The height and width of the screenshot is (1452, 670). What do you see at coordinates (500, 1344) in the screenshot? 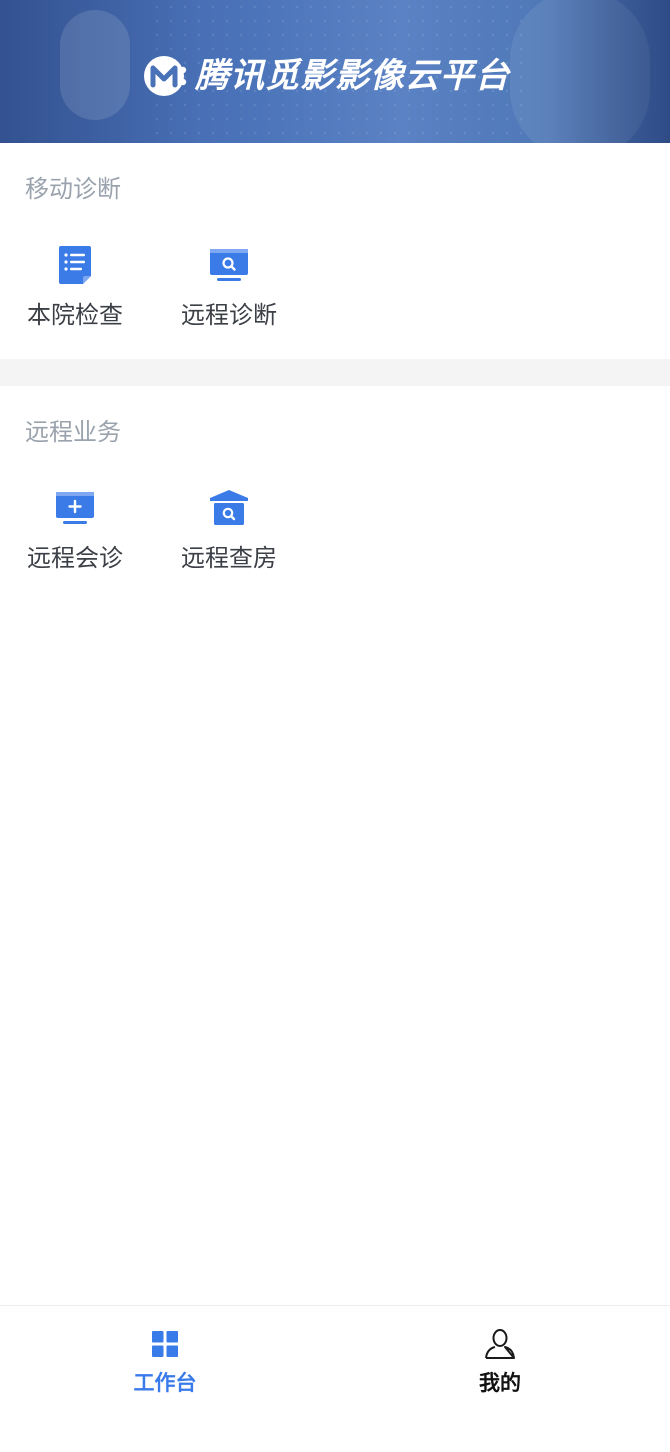
I see `user-icon` at bounding box center [500, 1344].